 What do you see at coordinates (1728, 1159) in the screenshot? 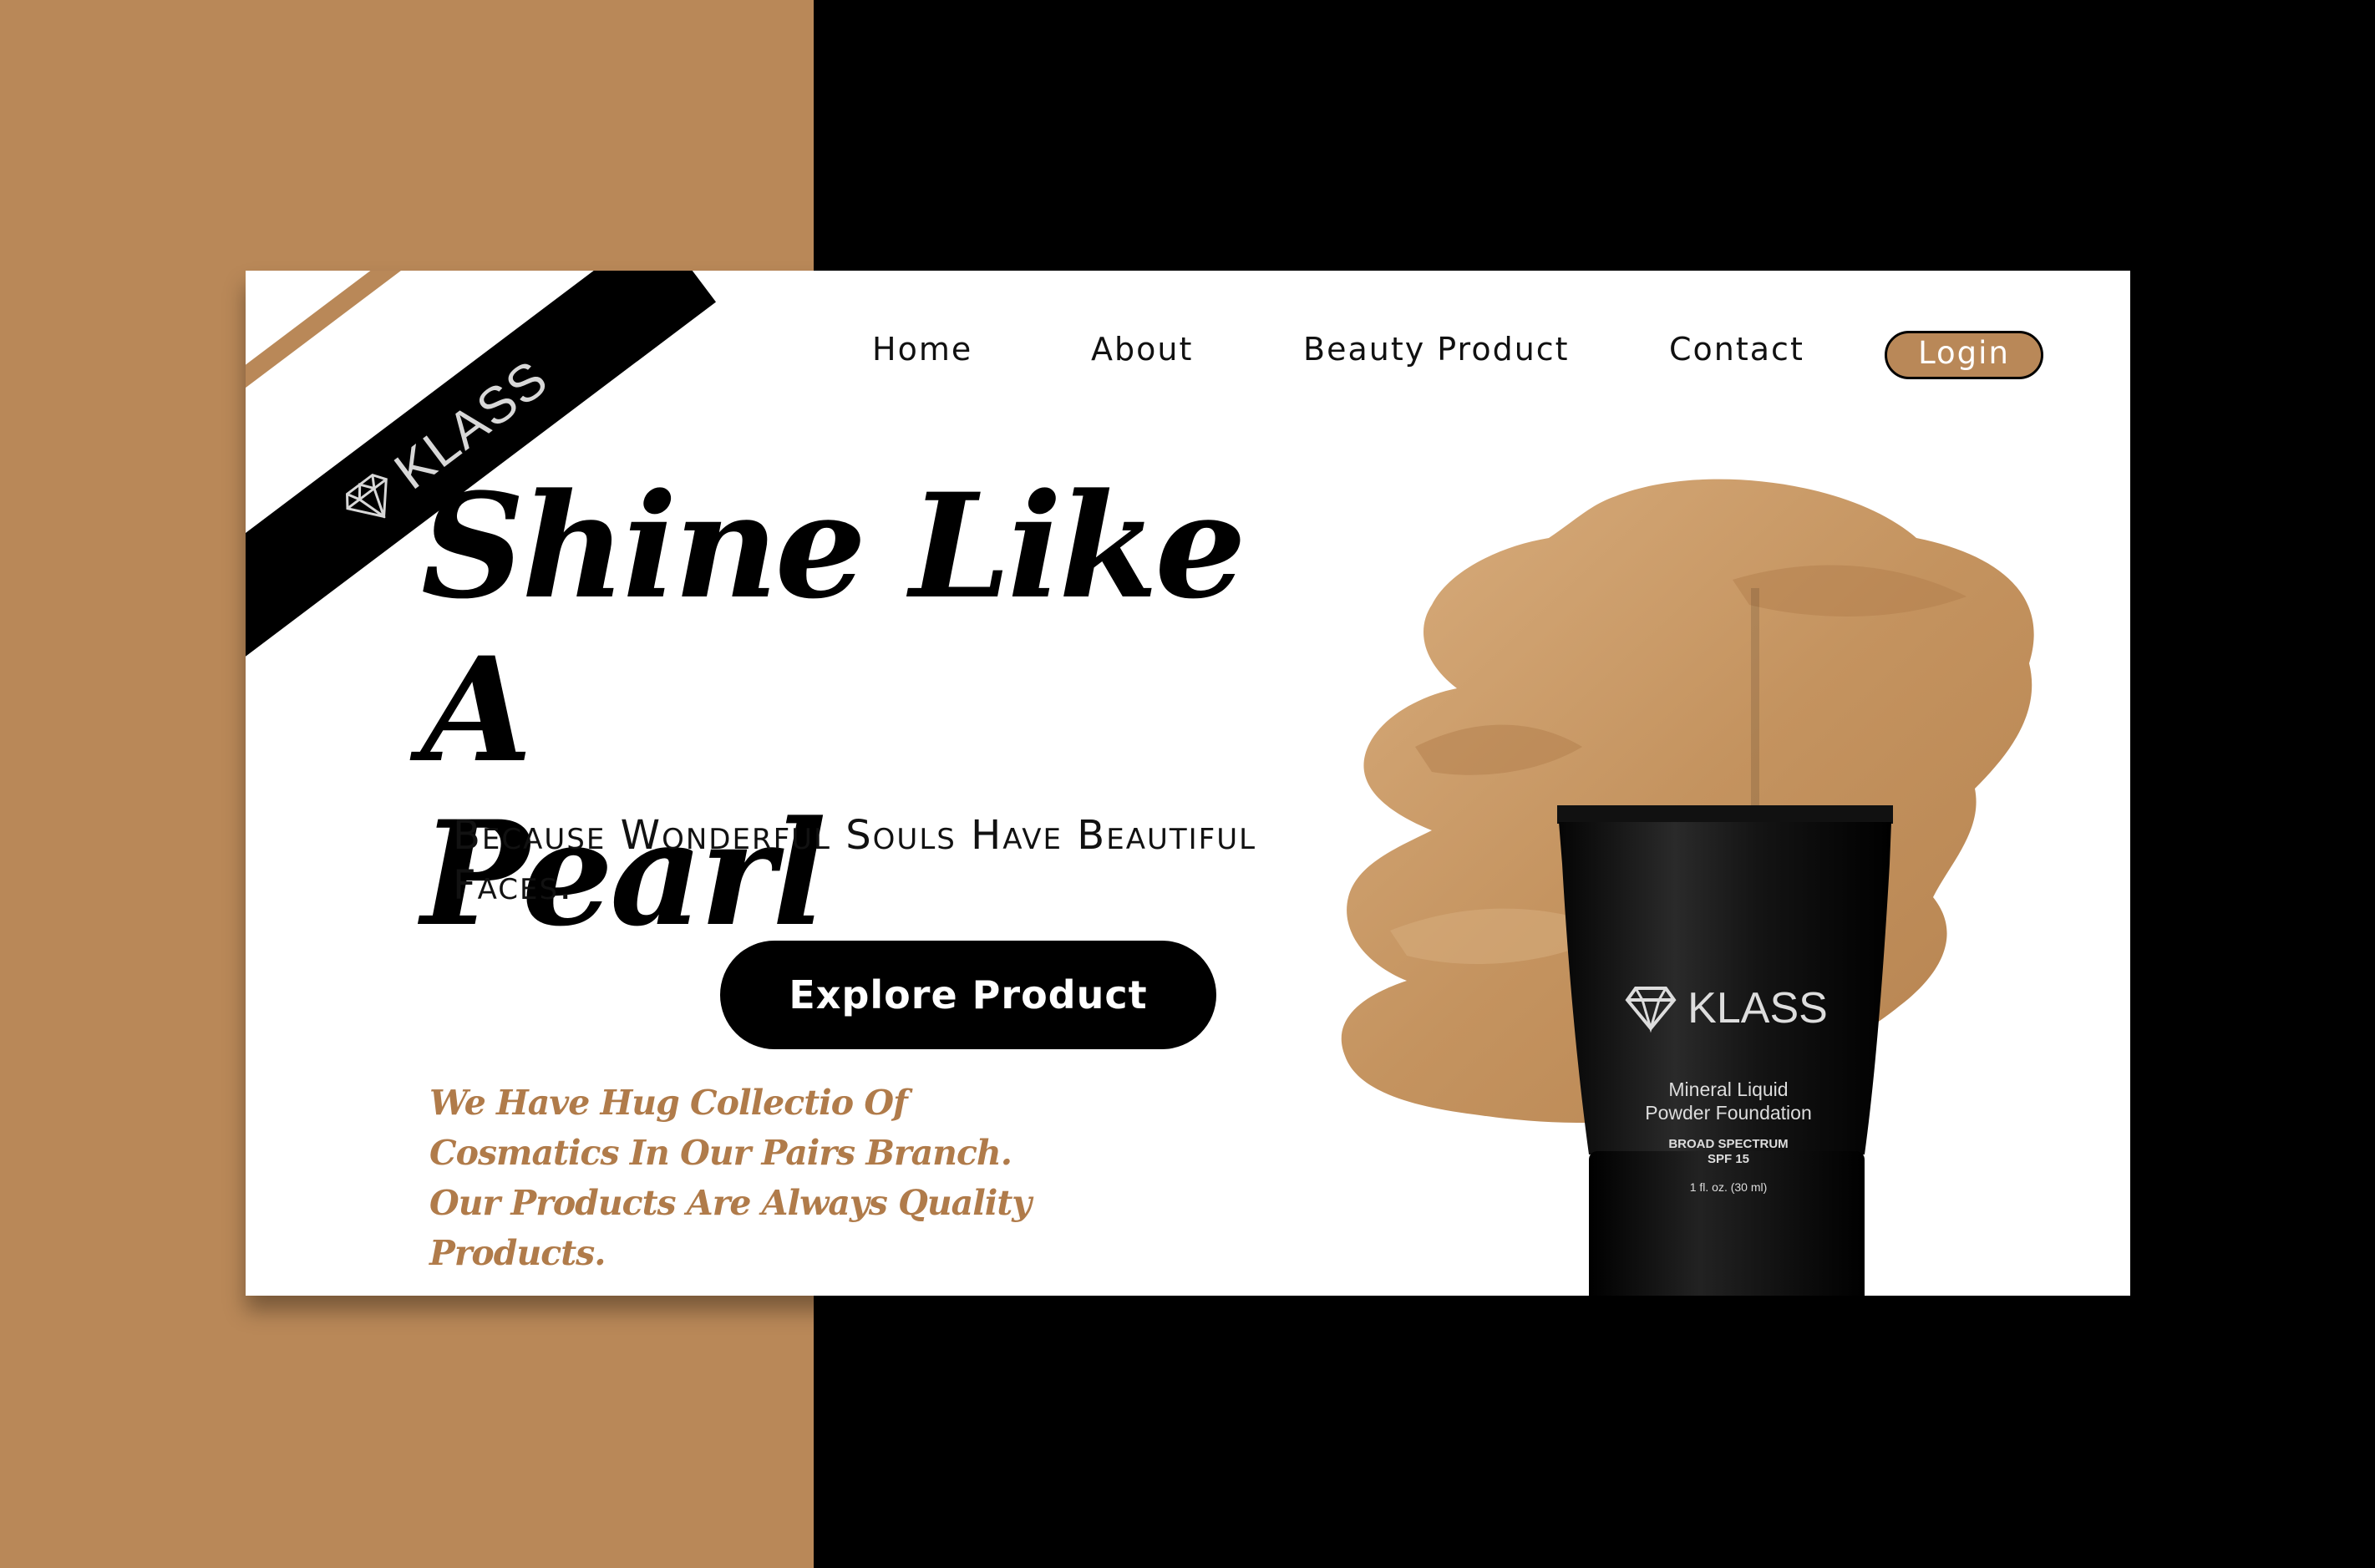
I see `tube-line-4: SPF 15` at bounding box center [1728, 1159].